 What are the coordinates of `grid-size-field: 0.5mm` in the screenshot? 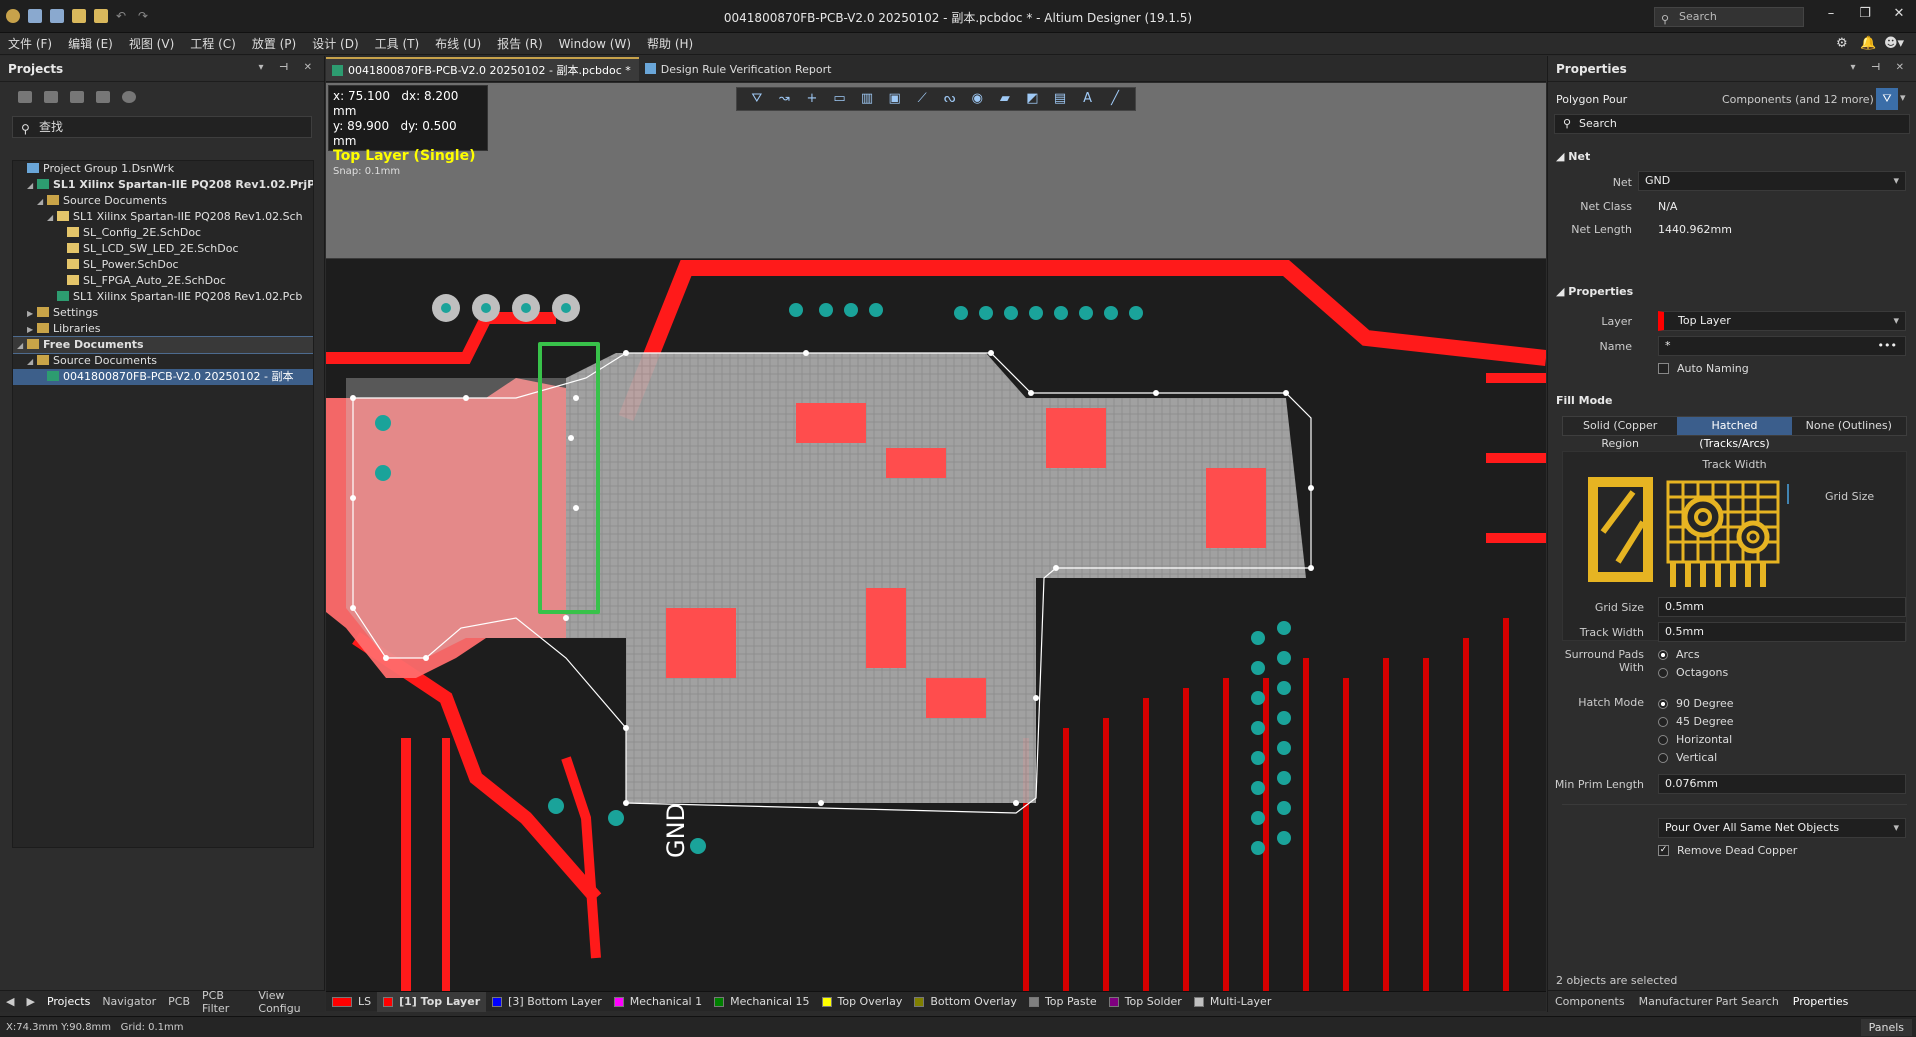 It's located at (1782, 607).